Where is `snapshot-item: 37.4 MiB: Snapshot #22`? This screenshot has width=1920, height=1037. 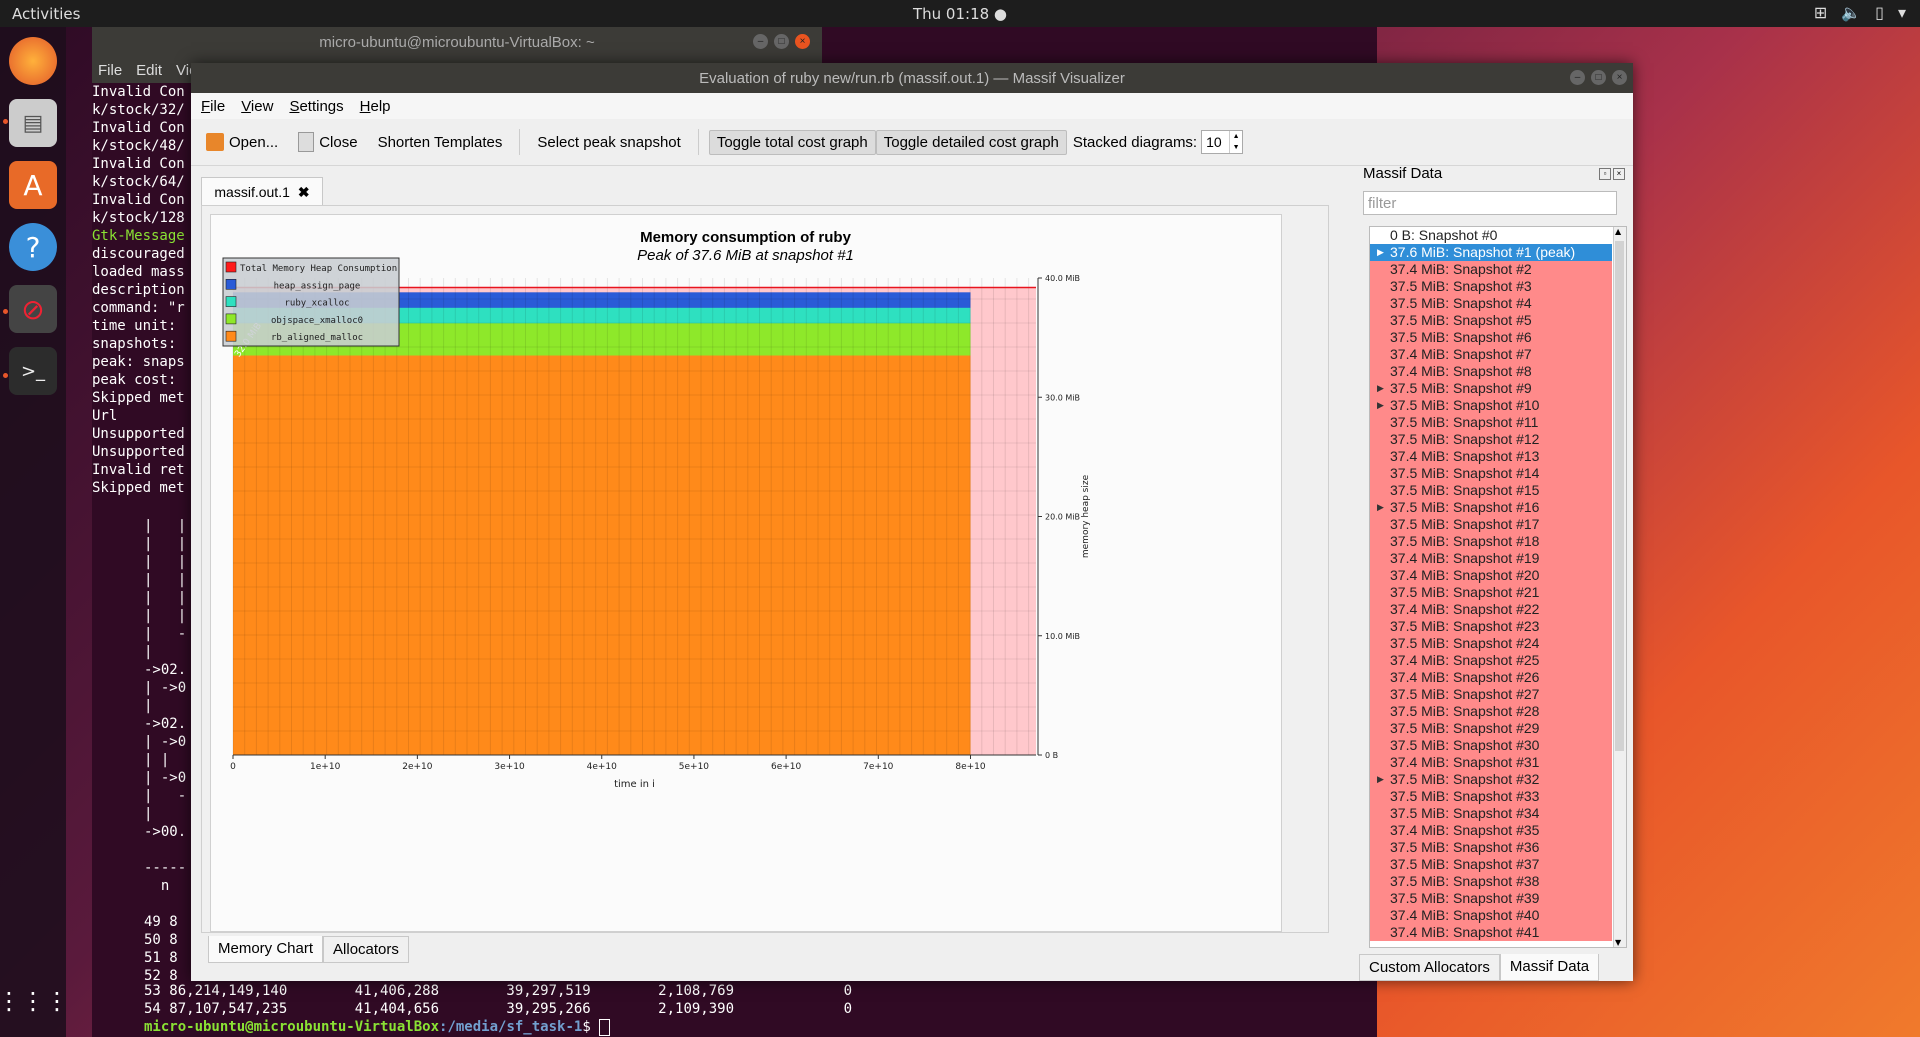 snapshot-item: 37.4 MiB: Snapshot #22 is located at coordinates (1491, 609).